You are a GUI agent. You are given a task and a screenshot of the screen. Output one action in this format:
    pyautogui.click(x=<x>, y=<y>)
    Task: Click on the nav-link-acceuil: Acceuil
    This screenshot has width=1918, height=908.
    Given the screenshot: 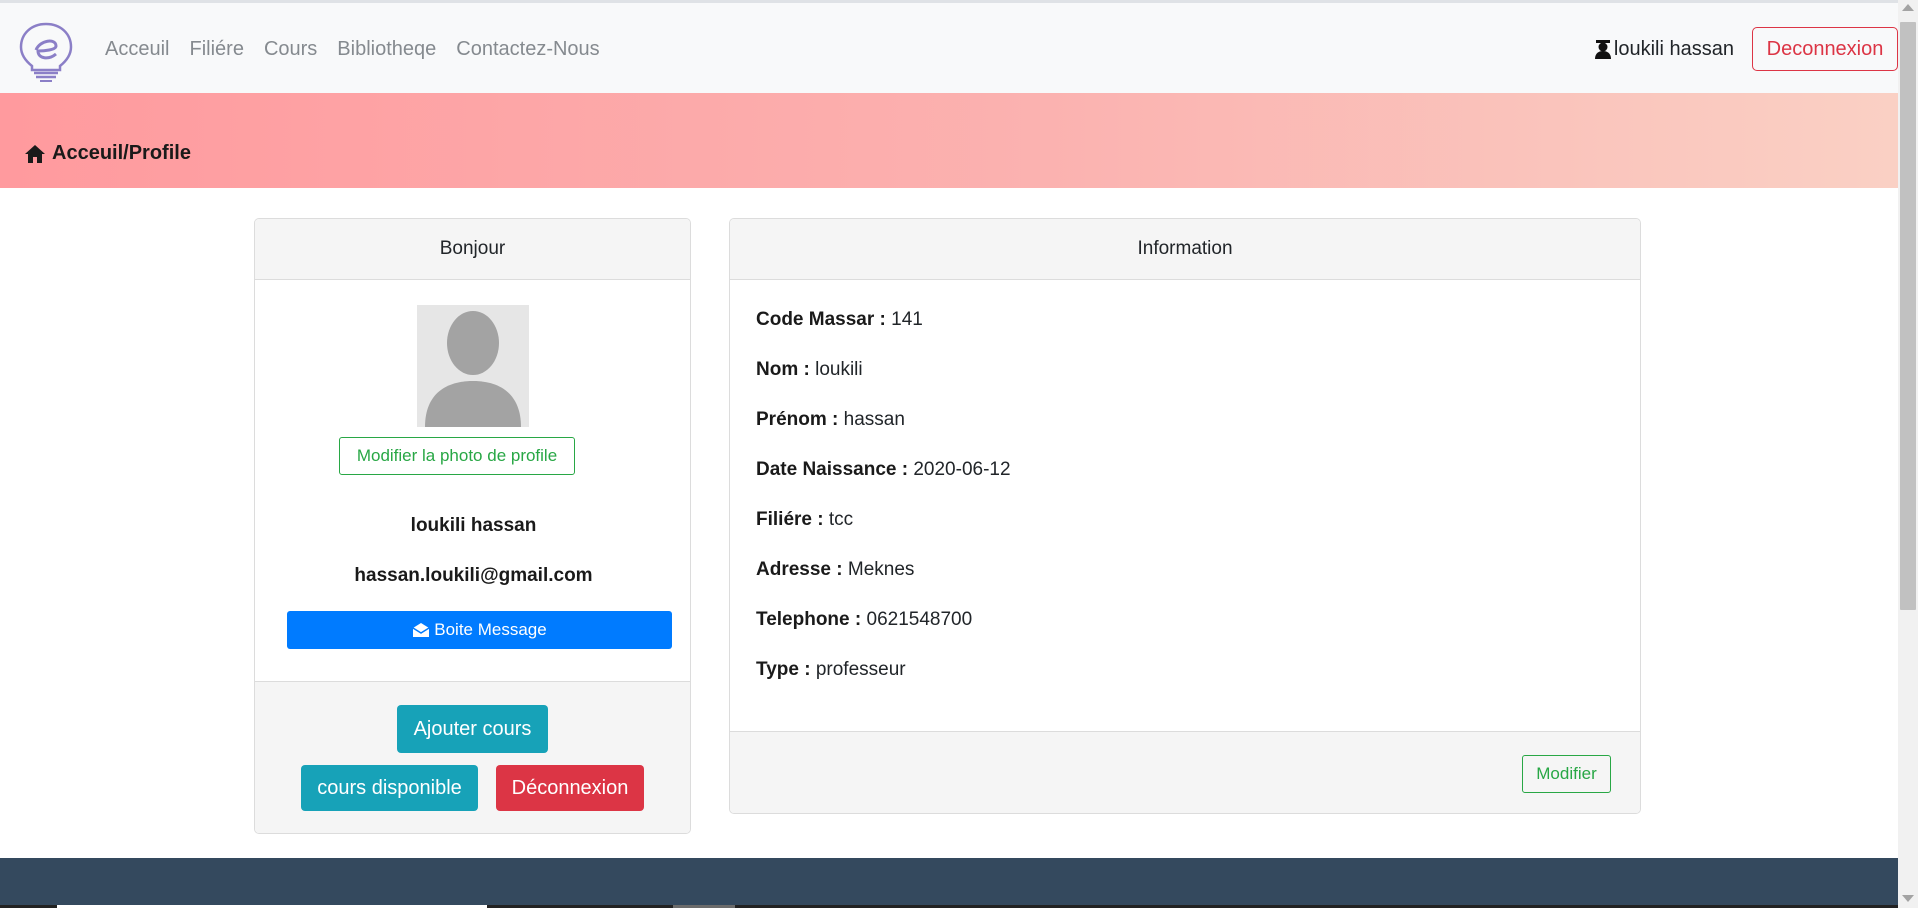 What is the action you would take?
    pyautogui.click(x=137, y=49)
    